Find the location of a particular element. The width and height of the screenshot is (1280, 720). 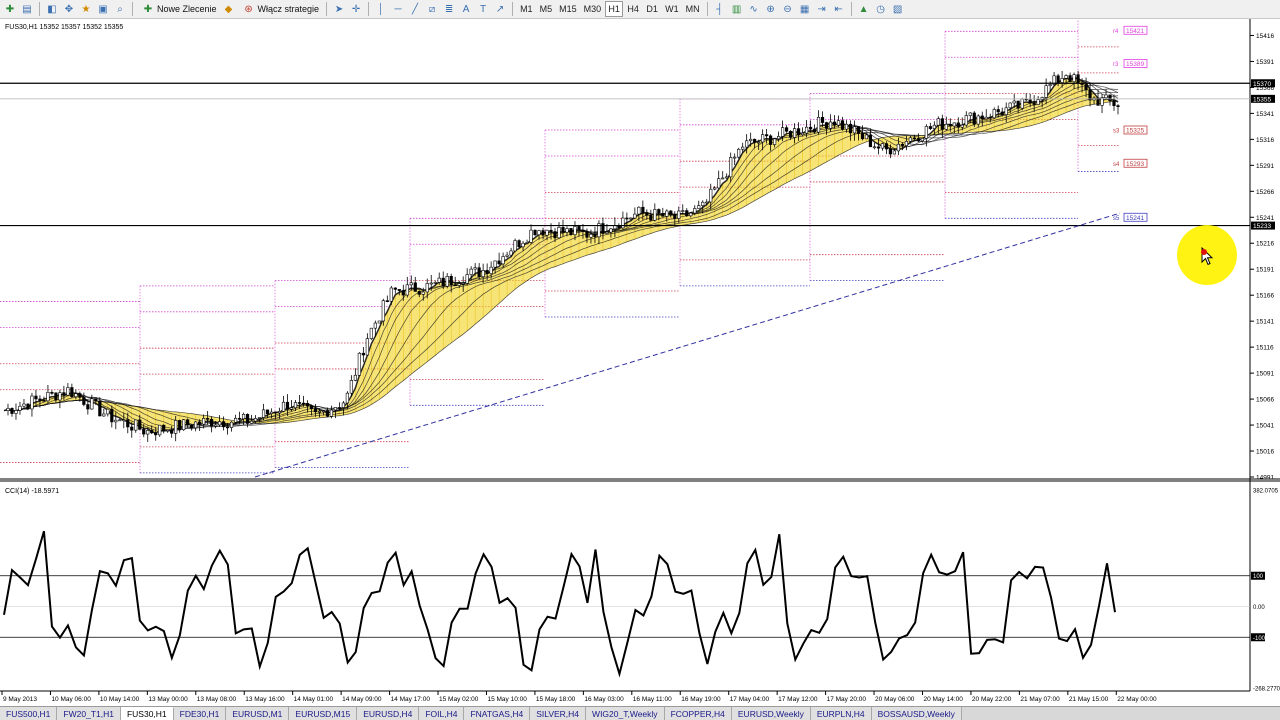

candle-chart-icon: ▥ is located at coordinates (737, 9).